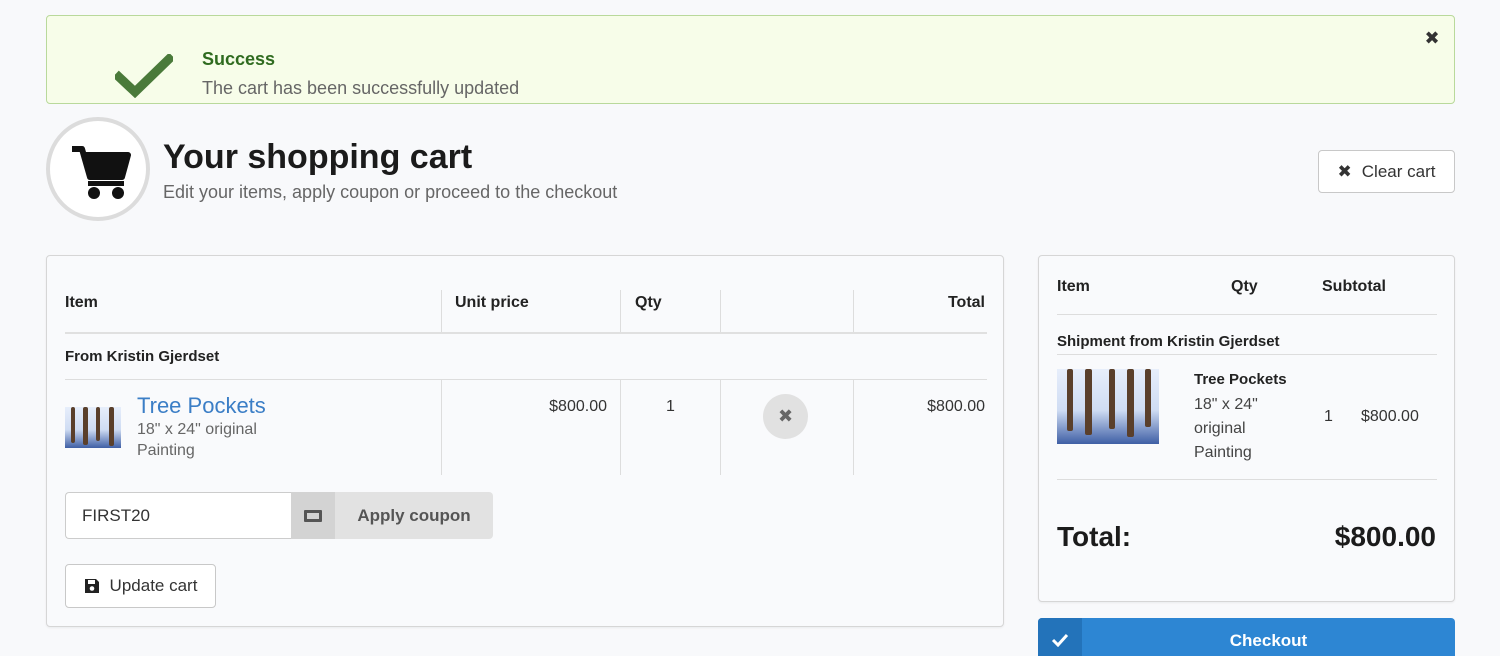  What do you see at coordinates (1168, 341) in the screenshot?
I see `shipment-seller: Shipment from Kristin Gjerdset` at bounding box center [1168, 341].